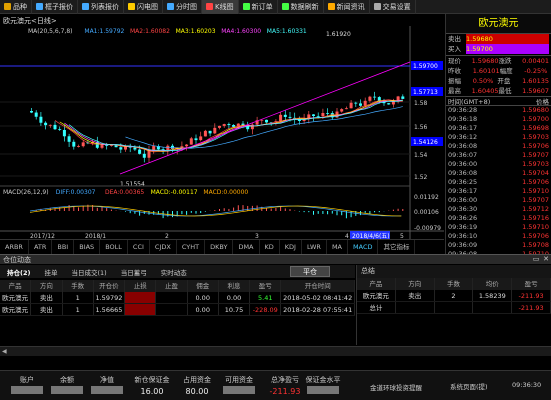 This screenshot has width=551, height=400. I want to click on tick-time: 09:36:28, so click(463, 110).